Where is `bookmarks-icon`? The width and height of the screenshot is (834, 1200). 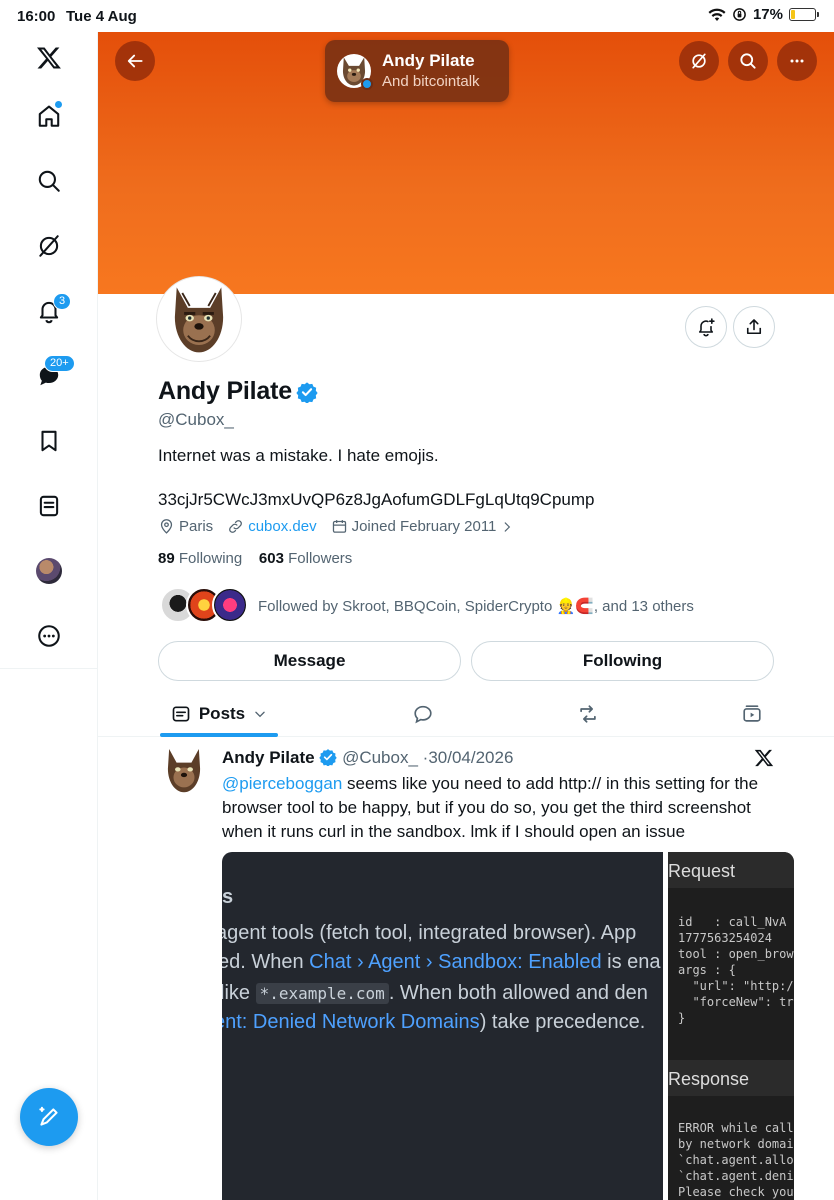
bookmarks-icon is located at coordinates (49, 441).